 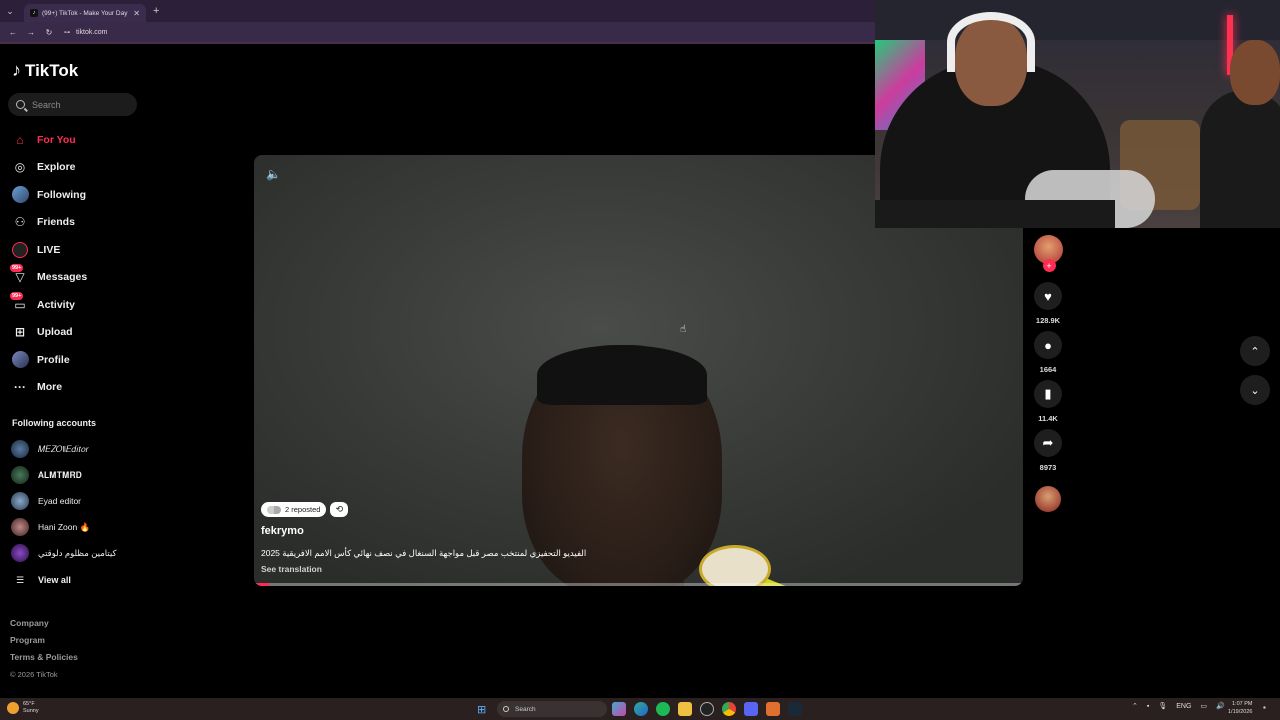 I want to click on file-explorer-icon, so click(x=685, y=709).